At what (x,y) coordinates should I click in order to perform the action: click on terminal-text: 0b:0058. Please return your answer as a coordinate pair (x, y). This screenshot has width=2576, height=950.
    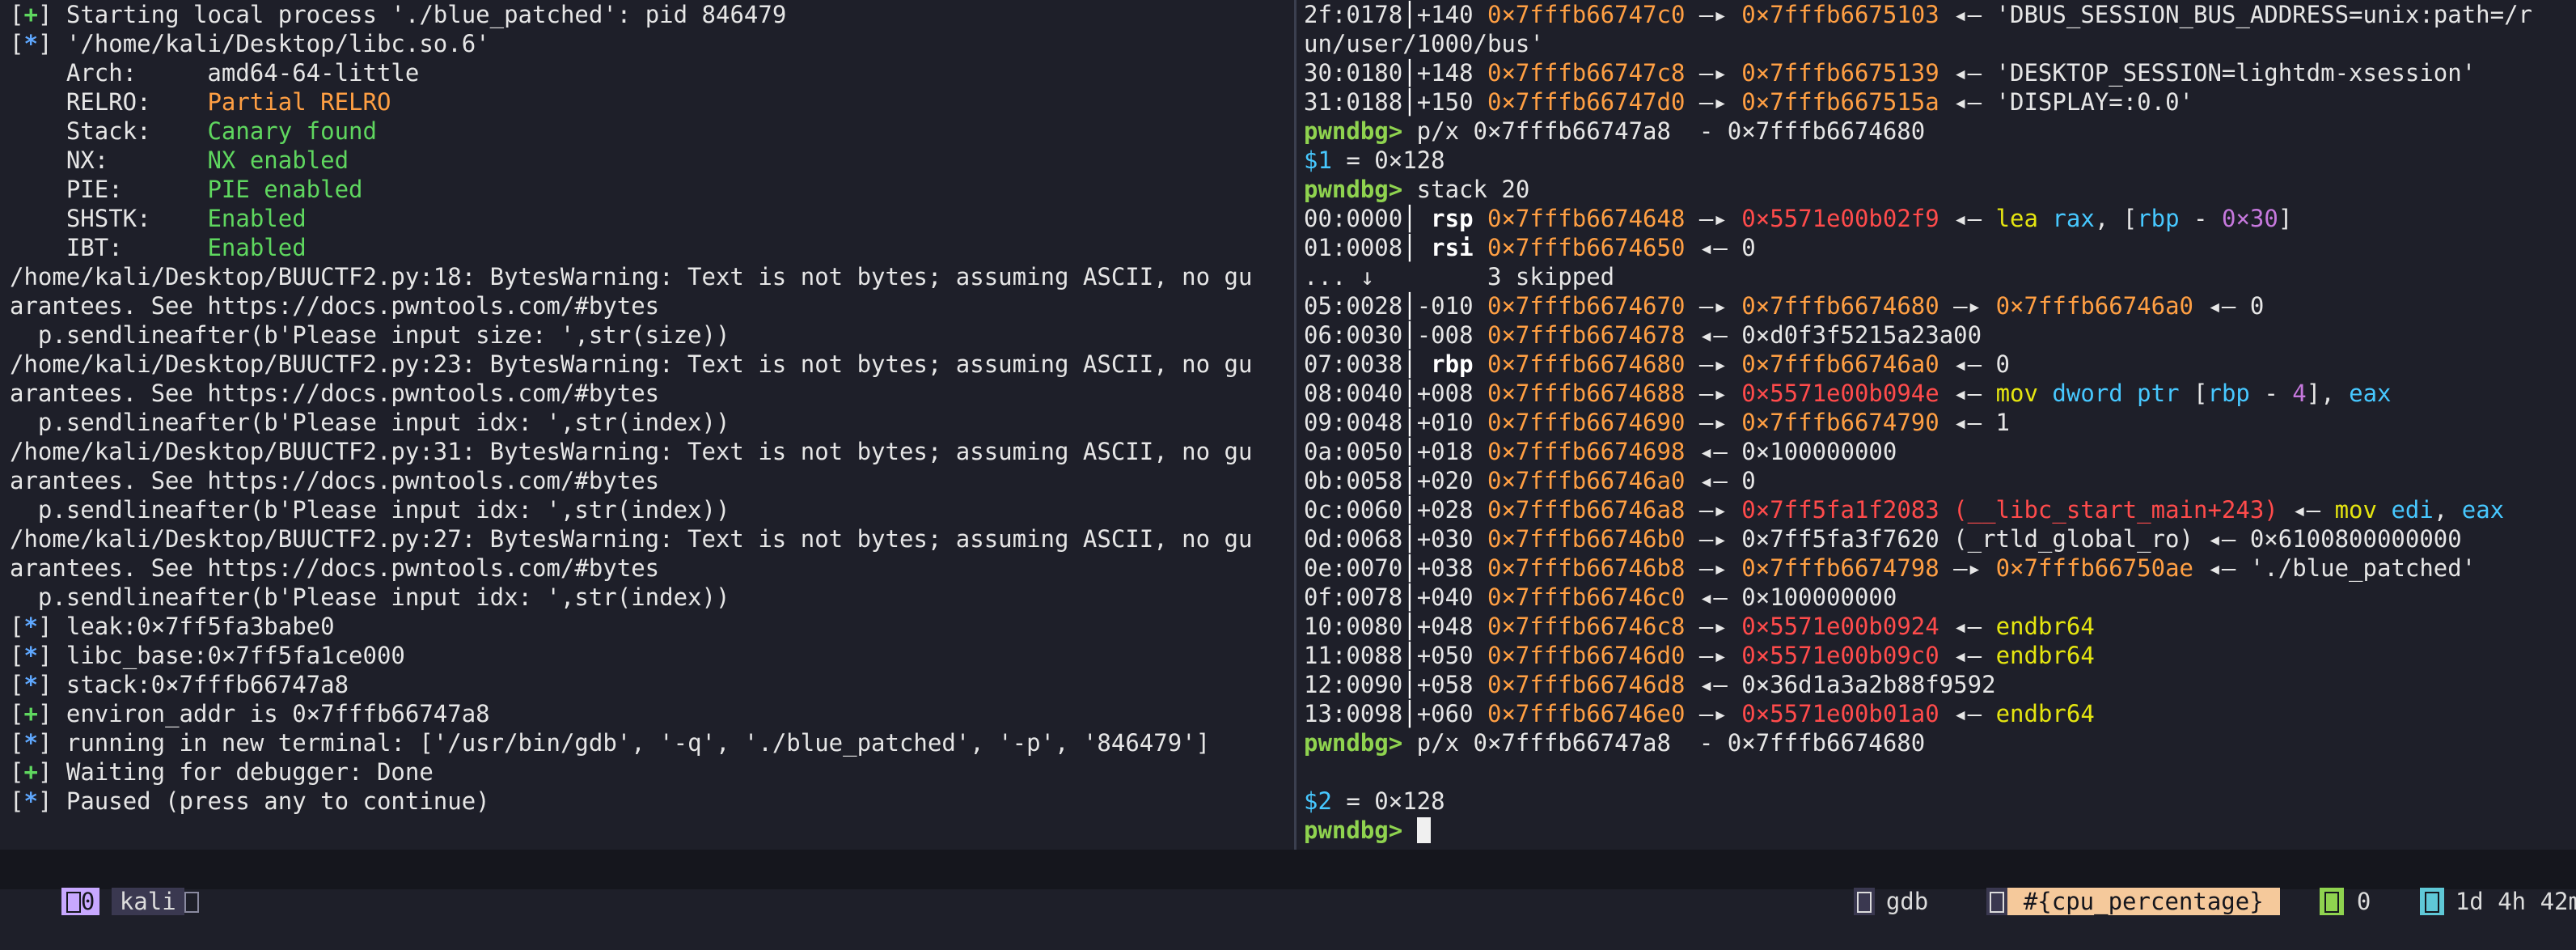
    Looking at the image, I should click on (1354, 480).